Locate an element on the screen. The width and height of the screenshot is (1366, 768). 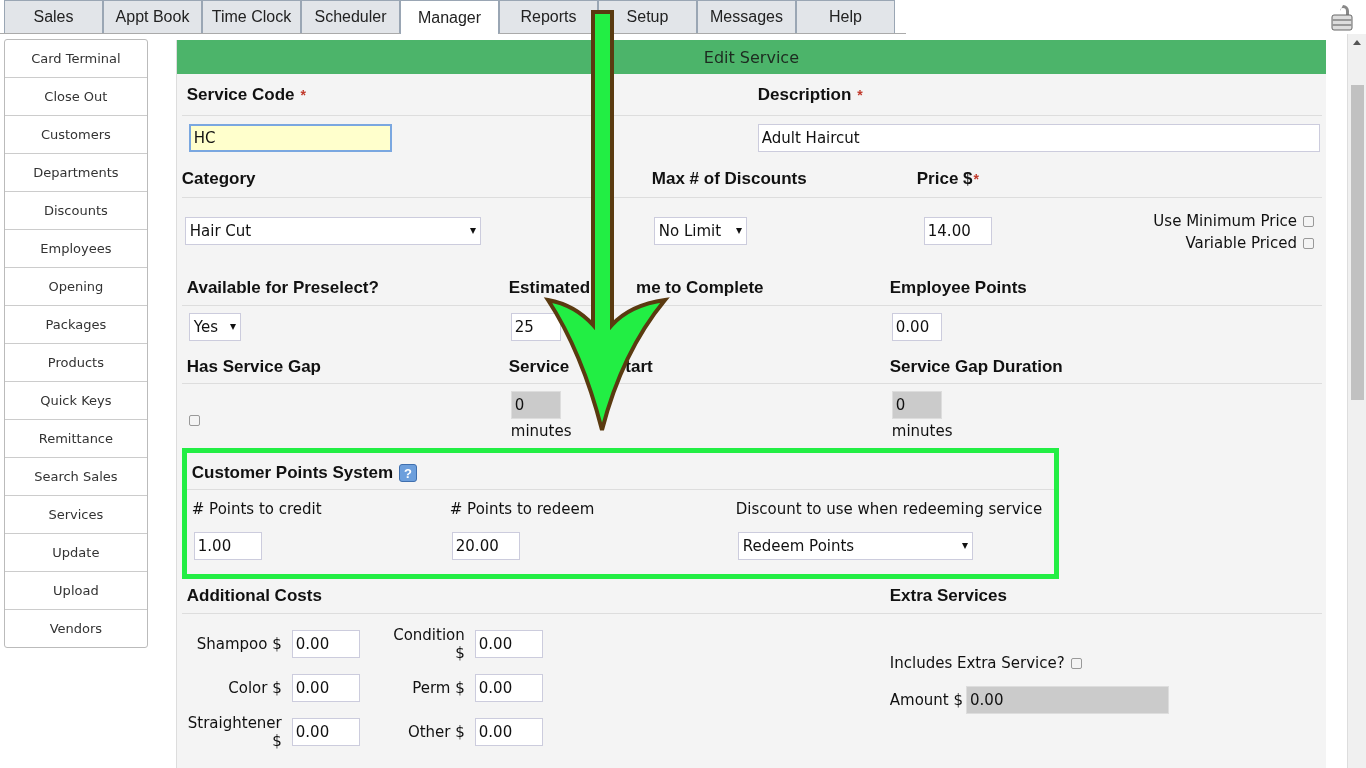
sidebar-item: Upload is located at coordinates (76, 591).